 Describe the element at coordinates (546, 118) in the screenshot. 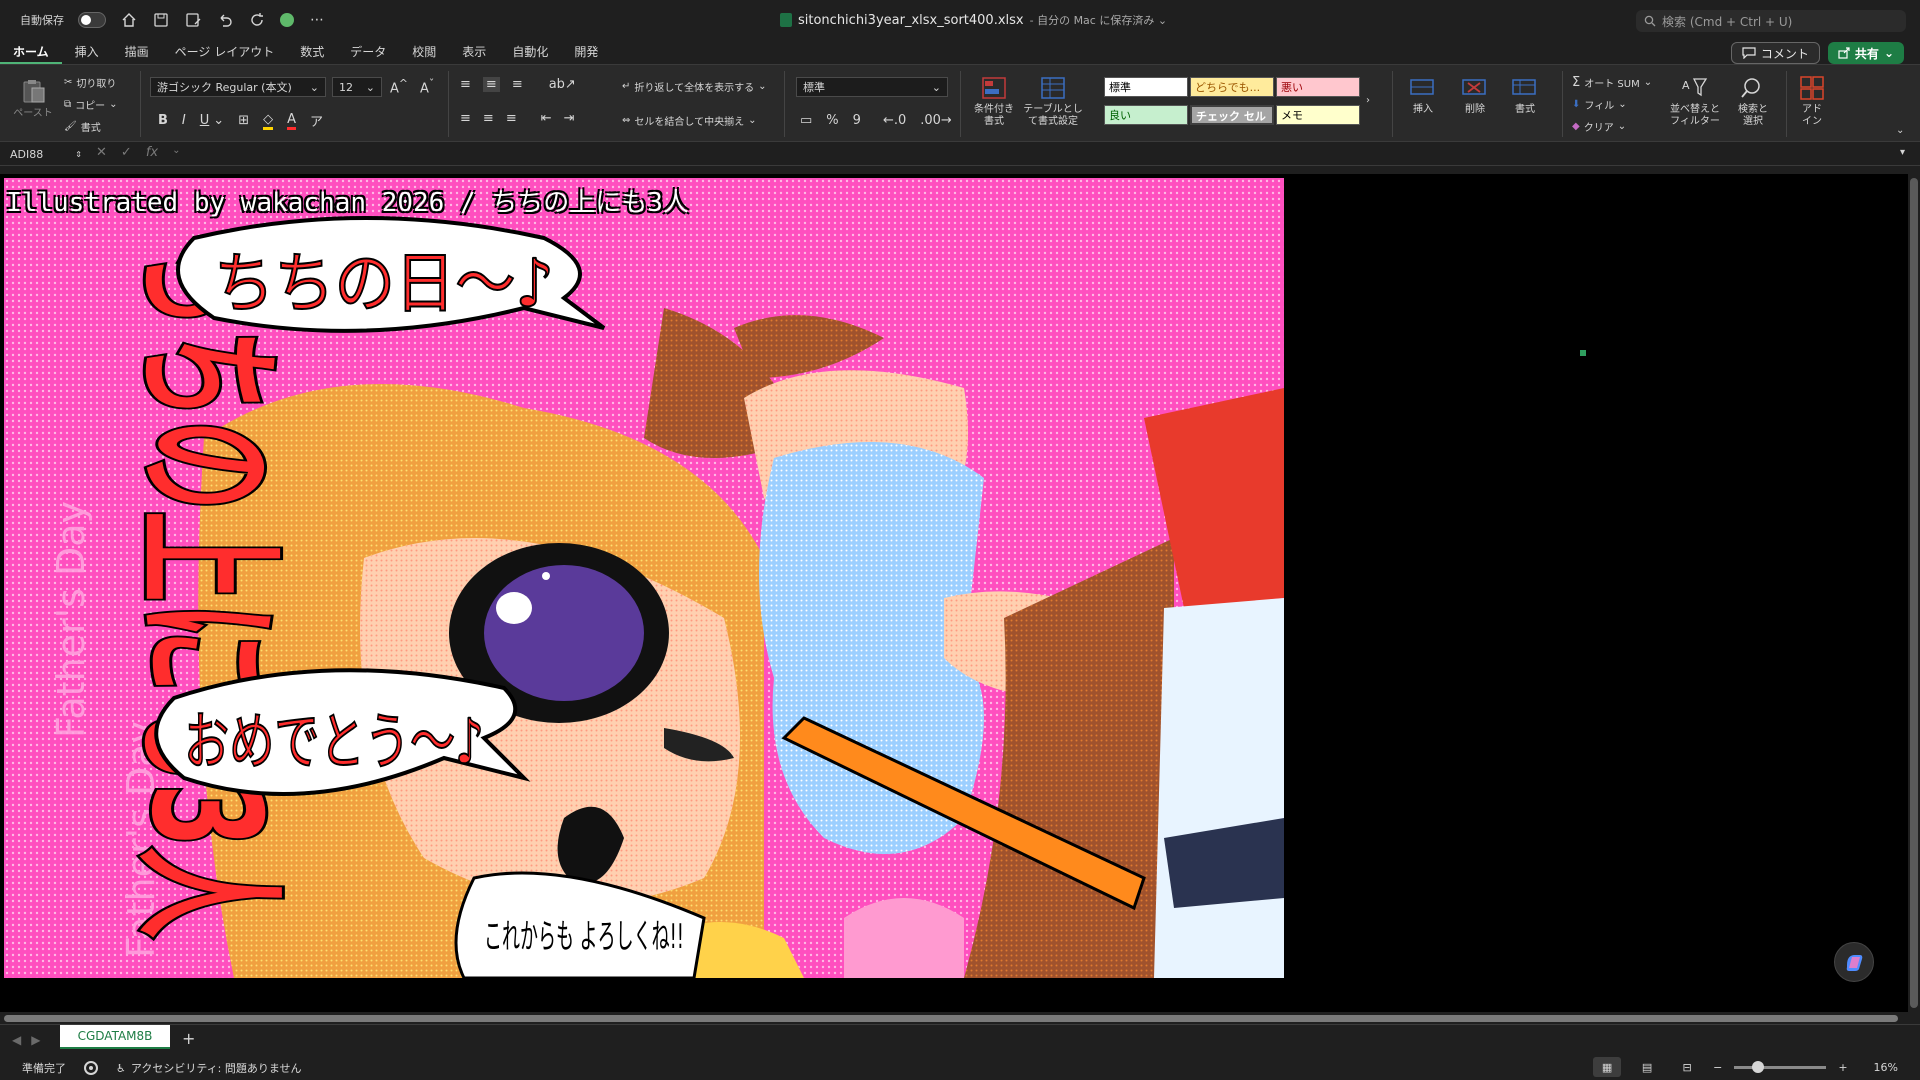

I see `decrease-indent-icon: ⇤` at that location.